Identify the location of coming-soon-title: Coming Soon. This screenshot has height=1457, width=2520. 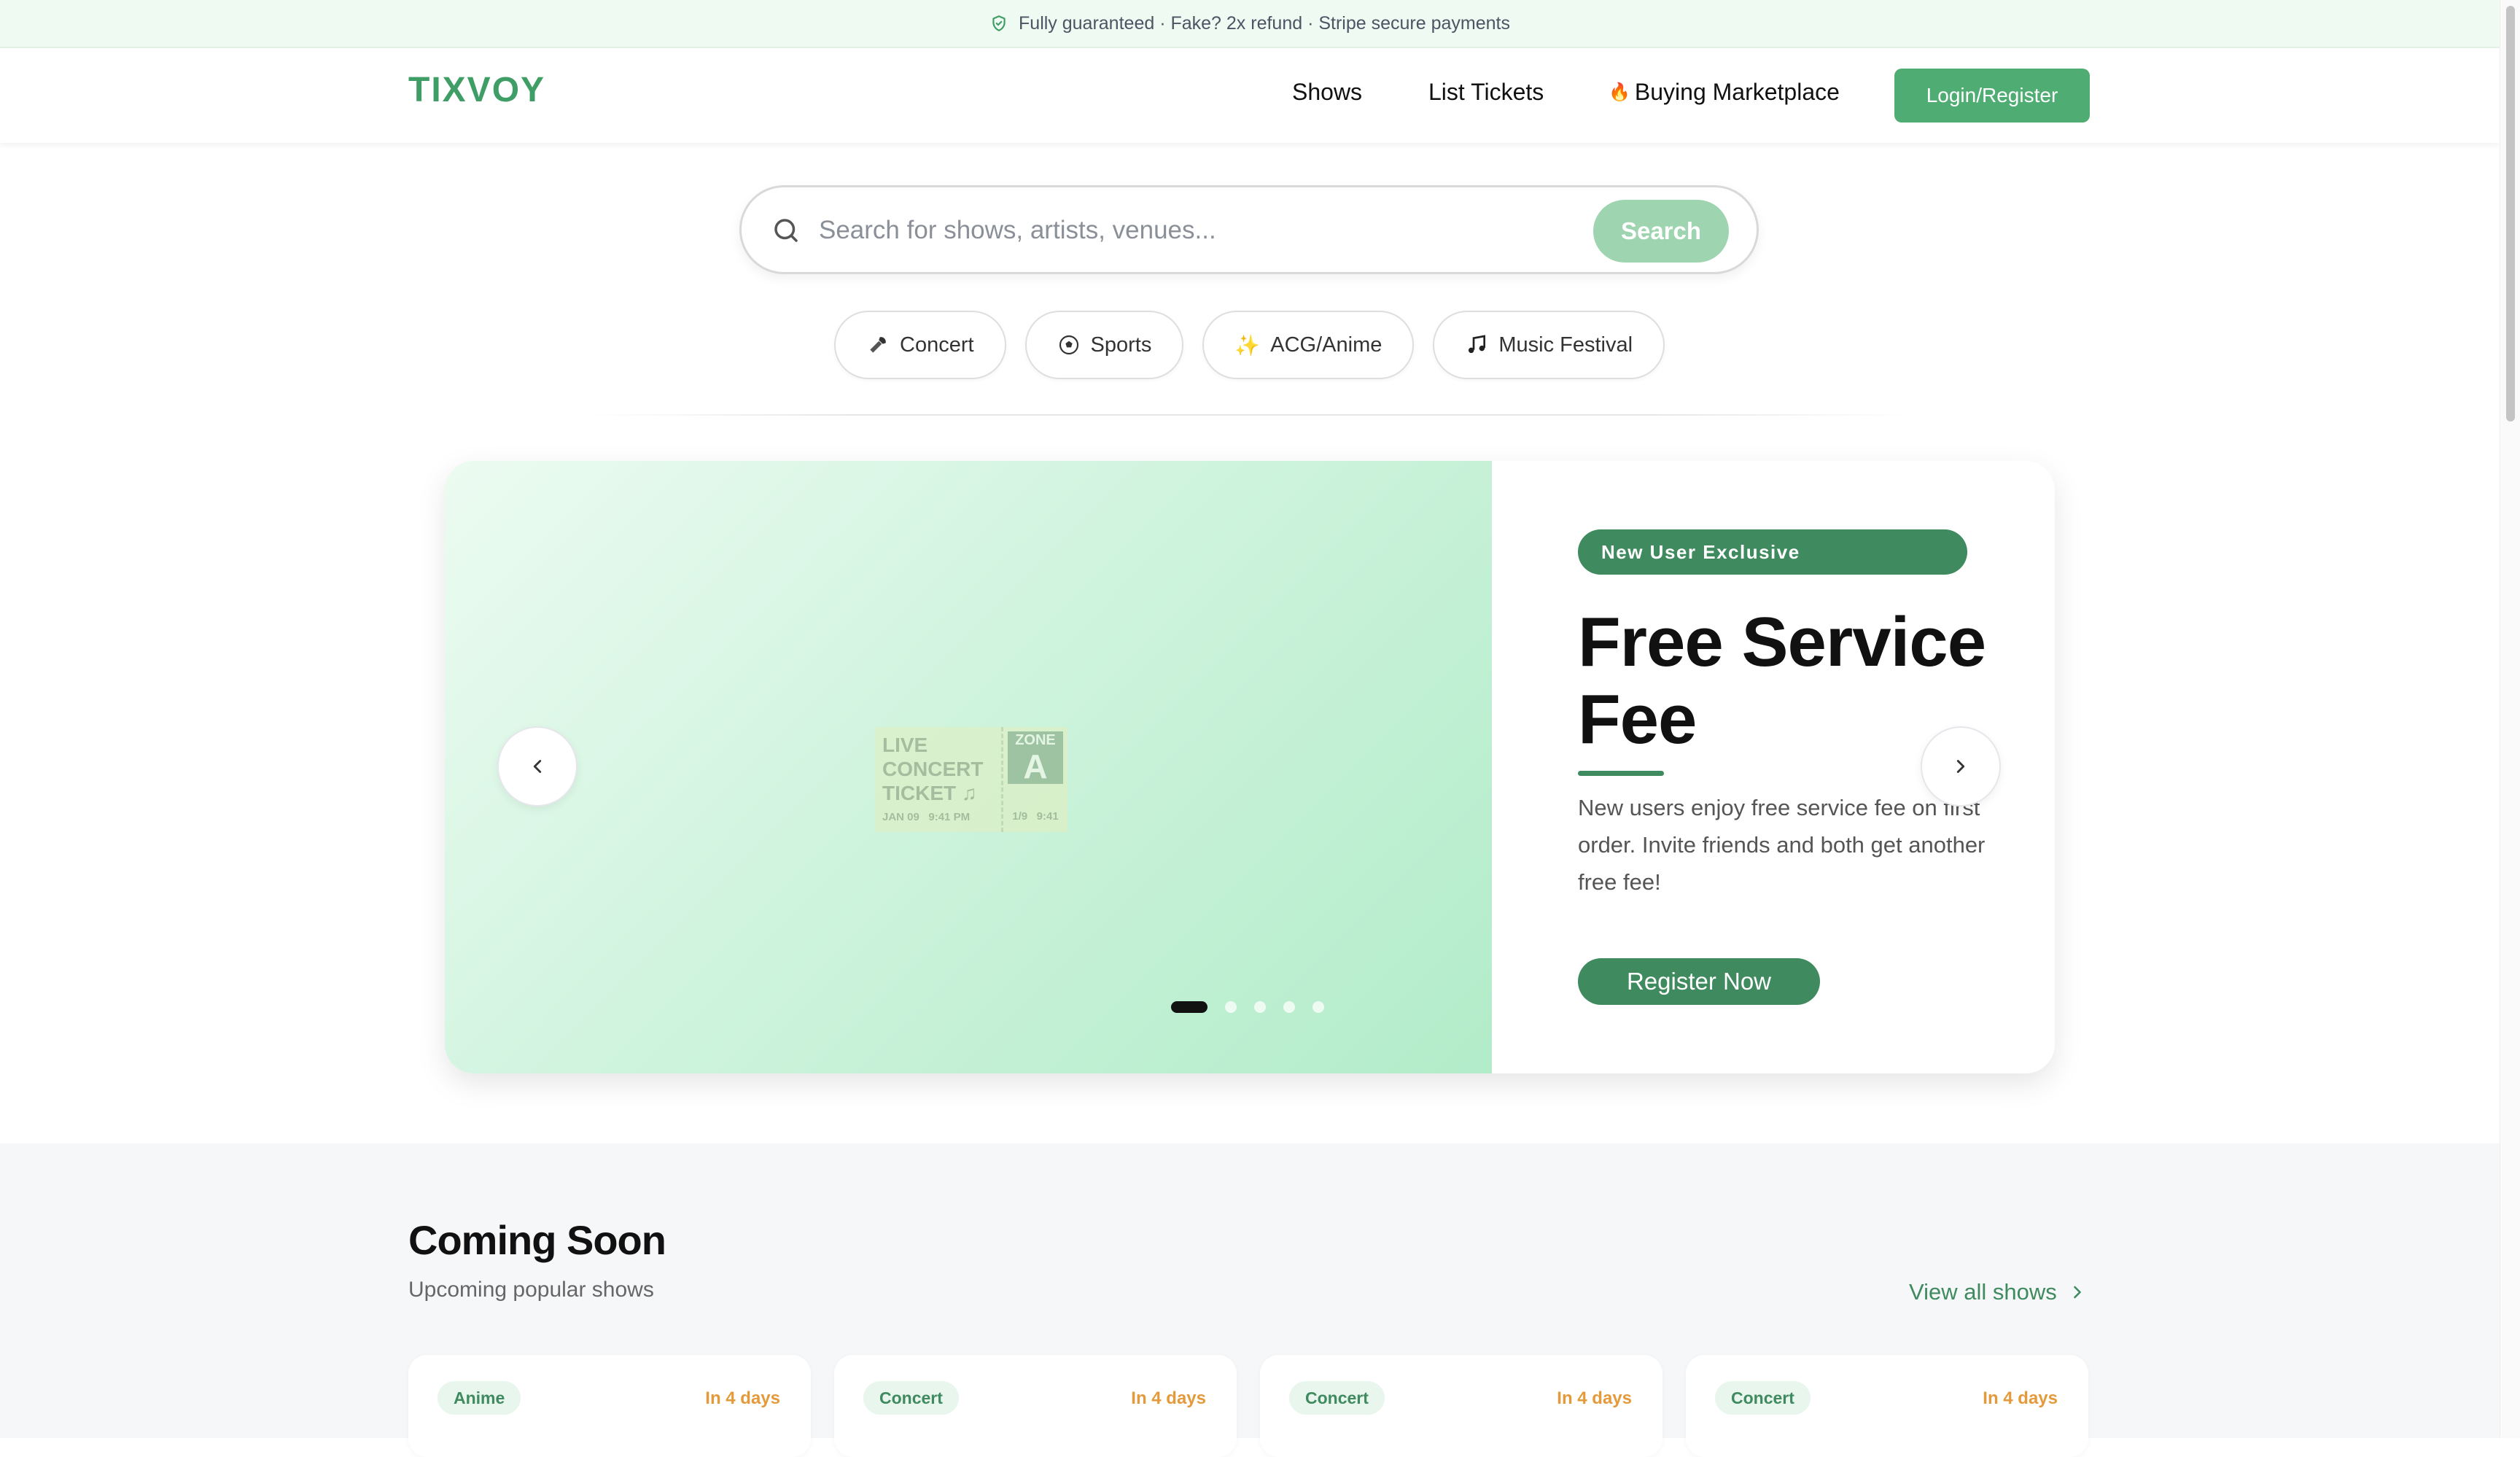
(537, 1240).